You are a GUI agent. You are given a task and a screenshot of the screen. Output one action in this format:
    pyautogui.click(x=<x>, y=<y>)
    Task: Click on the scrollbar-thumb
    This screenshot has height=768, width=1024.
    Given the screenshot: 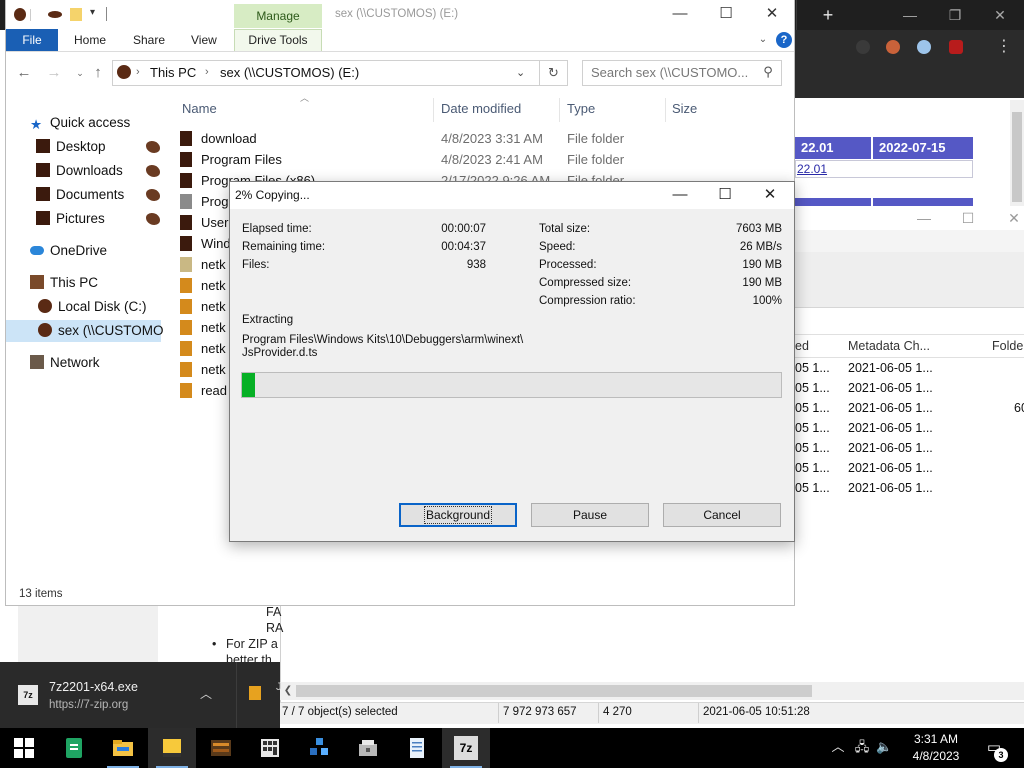 What is the action you would take?
    pyautogui.click(x=554, y=691)
    